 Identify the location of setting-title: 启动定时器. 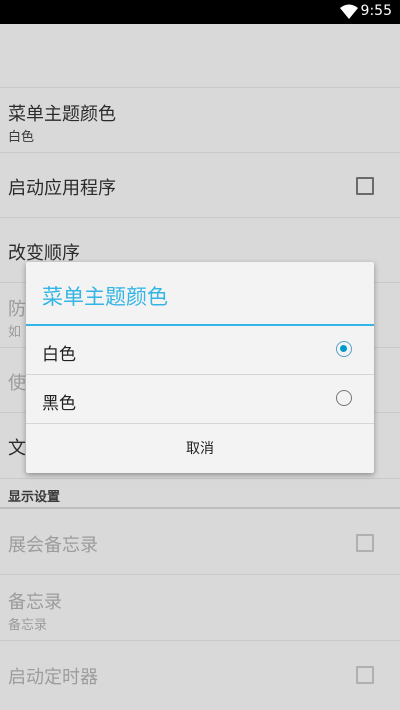
(53, 677).